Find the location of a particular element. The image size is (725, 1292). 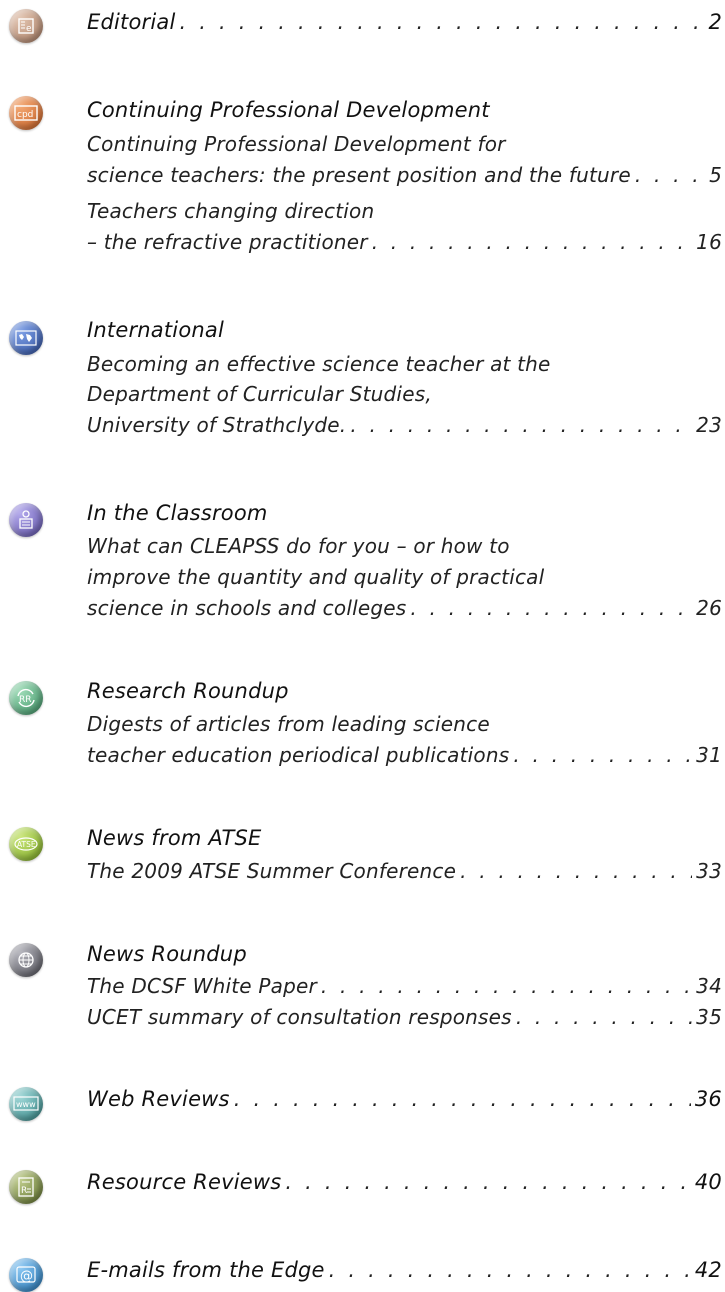

globe-icon is located at coordinates (26, 960).